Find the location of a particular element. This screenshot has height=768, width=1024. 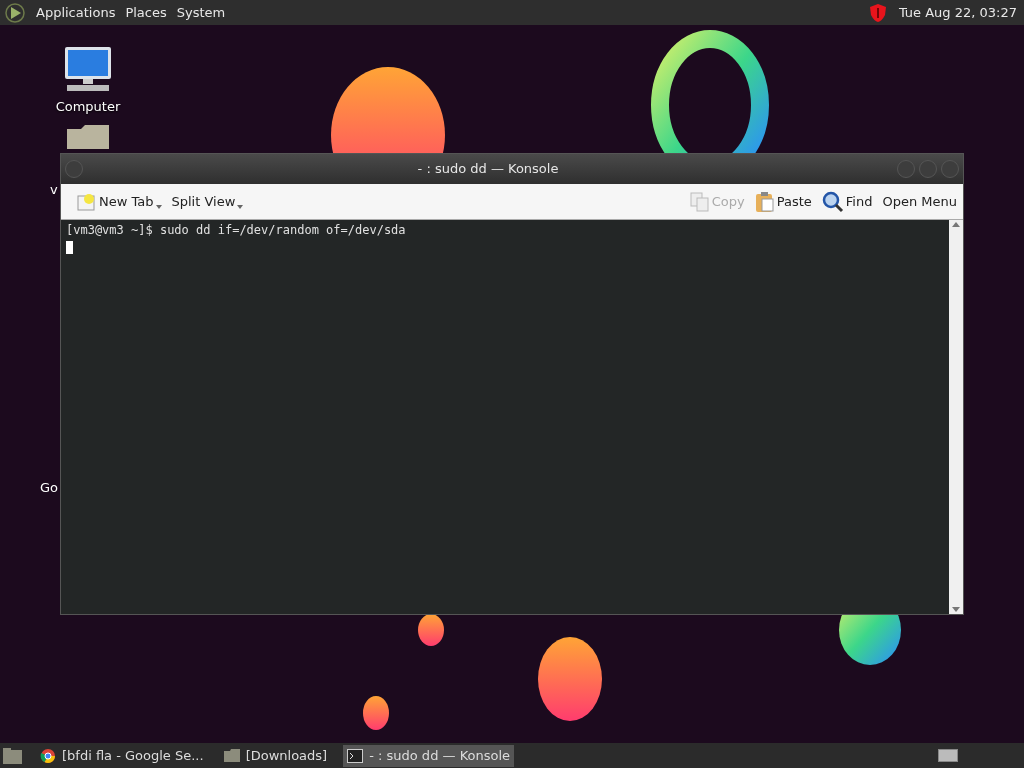

icon-label: v is located at coordinates (54, 189).